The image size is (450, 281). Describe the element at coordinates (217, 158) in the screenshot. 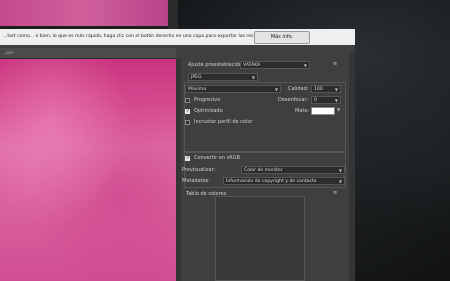

I see `convert-srgb-label: Convertir en sRGB` at that location.